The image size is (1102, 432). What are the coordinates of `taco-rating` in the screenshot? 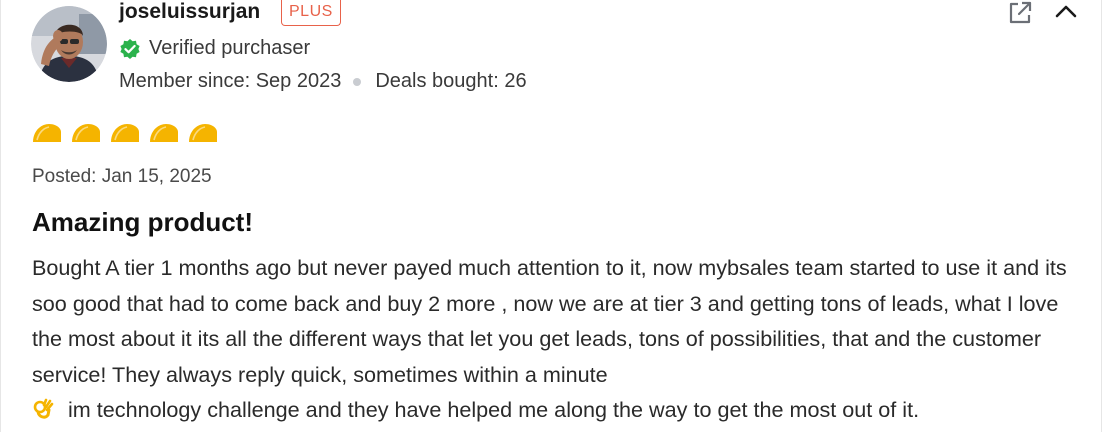 It's located at (125, 133).